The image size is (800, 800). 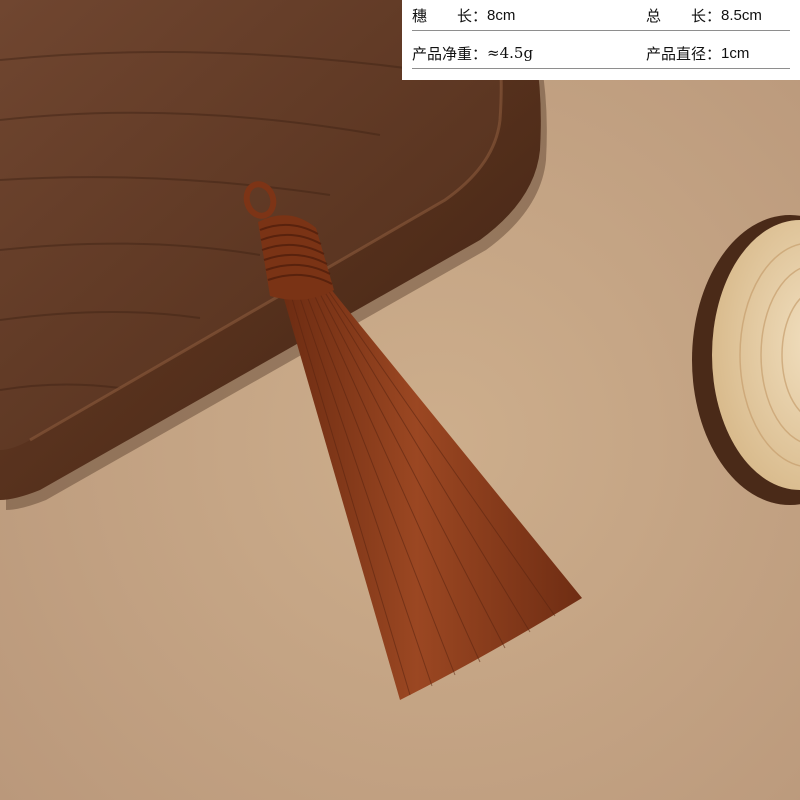 What do you see at coordinates (529, 15) in the screenshot?
I see `spec-tassel-length: 穗 长： 8cm` at bounding box center [529, 15].